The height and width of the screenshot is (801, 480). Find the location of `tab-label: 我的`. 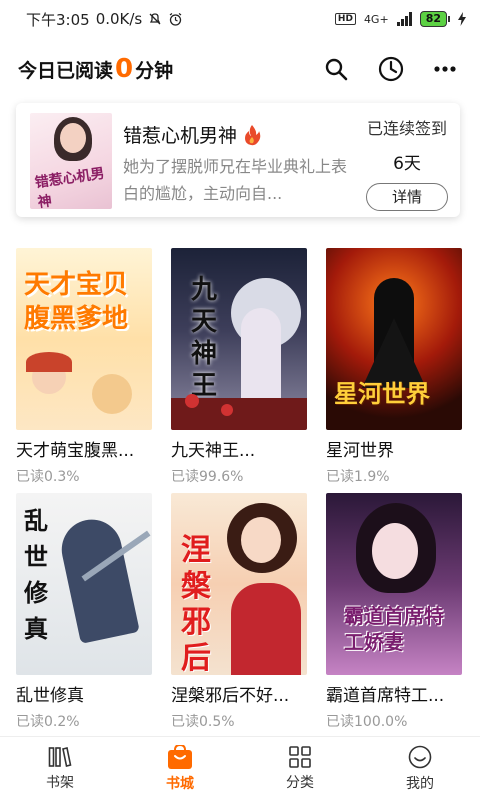

tab-label: 我的 is located at coordinates (420, 784).